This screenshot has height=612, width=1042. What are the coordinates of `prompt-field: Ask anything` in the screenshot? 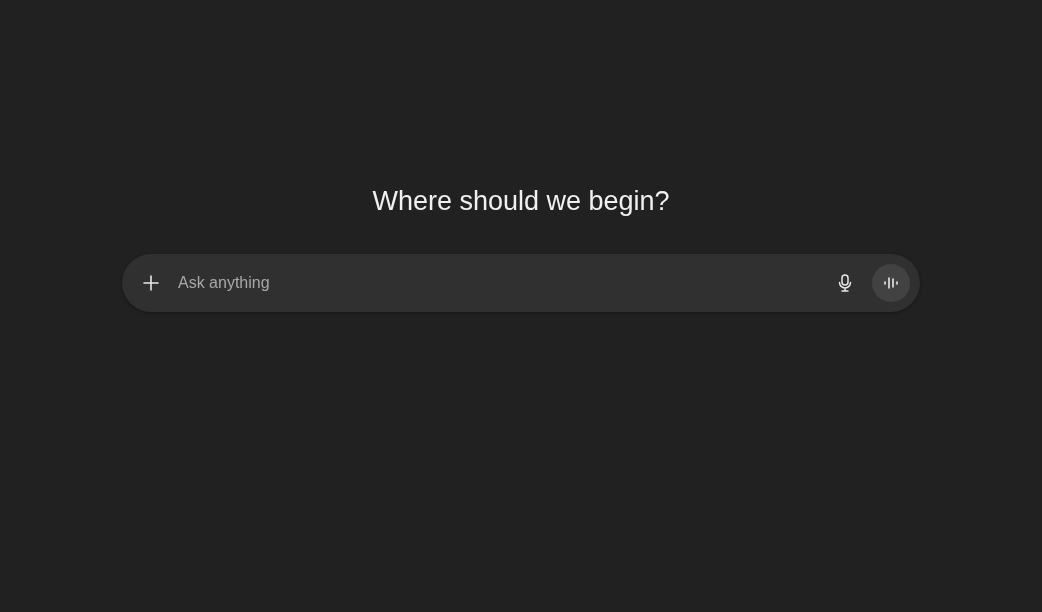 It's located at (521, 283).